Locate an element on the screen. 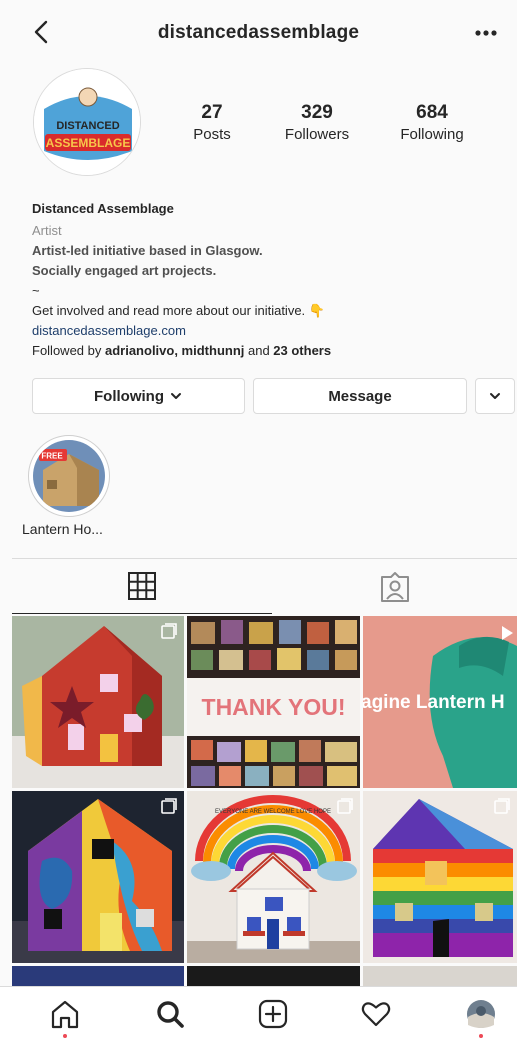  profile-notification-dot is located at coordinates (481, 1036).